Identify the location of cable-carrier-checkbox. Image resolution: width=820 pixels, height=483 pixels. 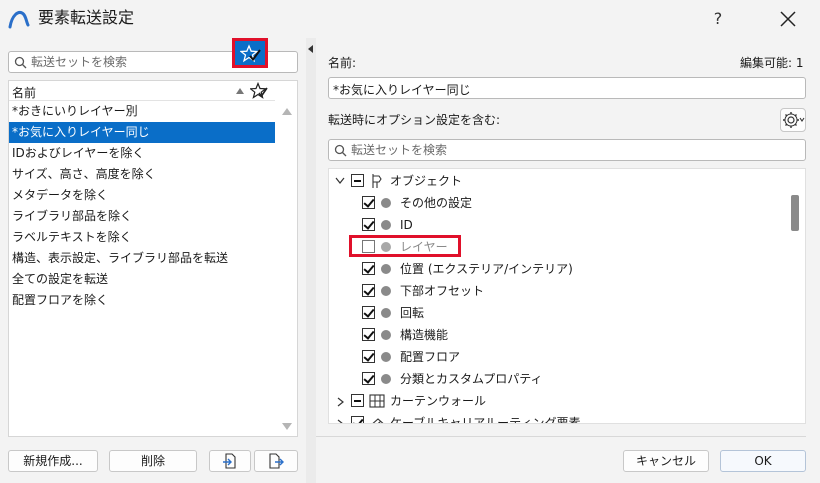
(357, 419).